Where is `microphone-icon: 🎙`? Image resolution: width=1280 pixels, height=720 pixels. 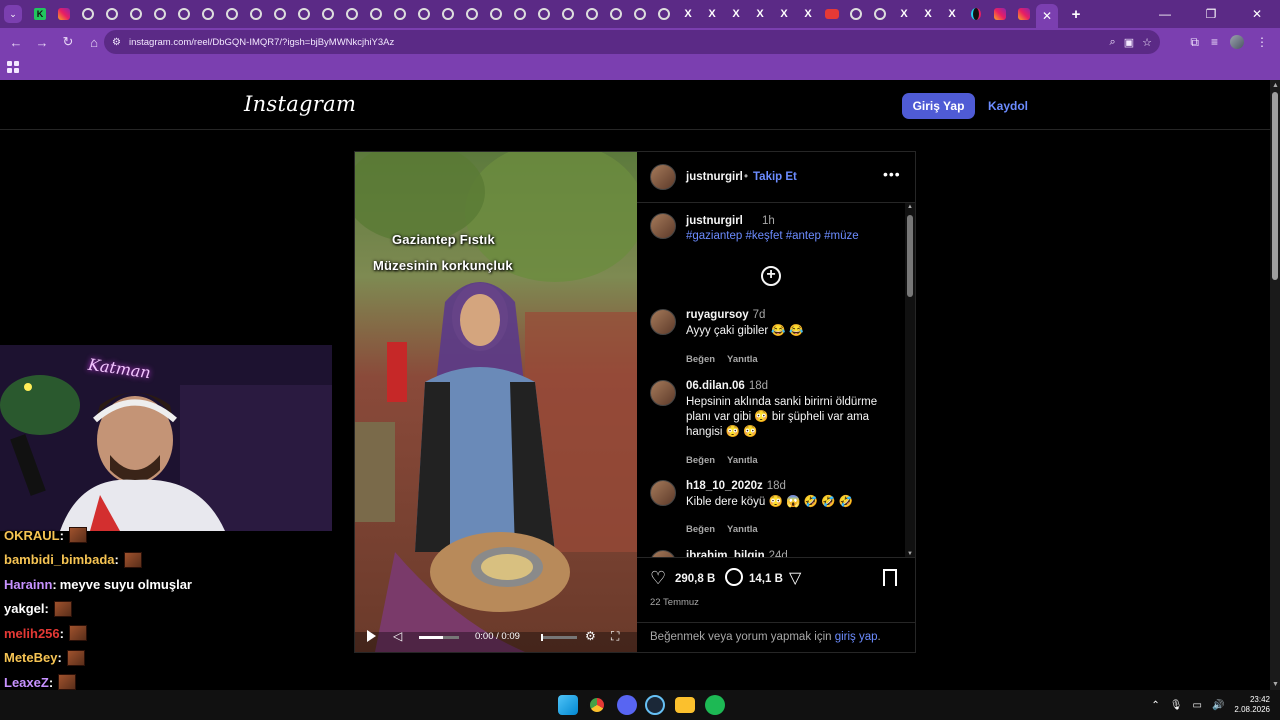
microphone-icon: 🎙 is located at coordinates (1176, 705).